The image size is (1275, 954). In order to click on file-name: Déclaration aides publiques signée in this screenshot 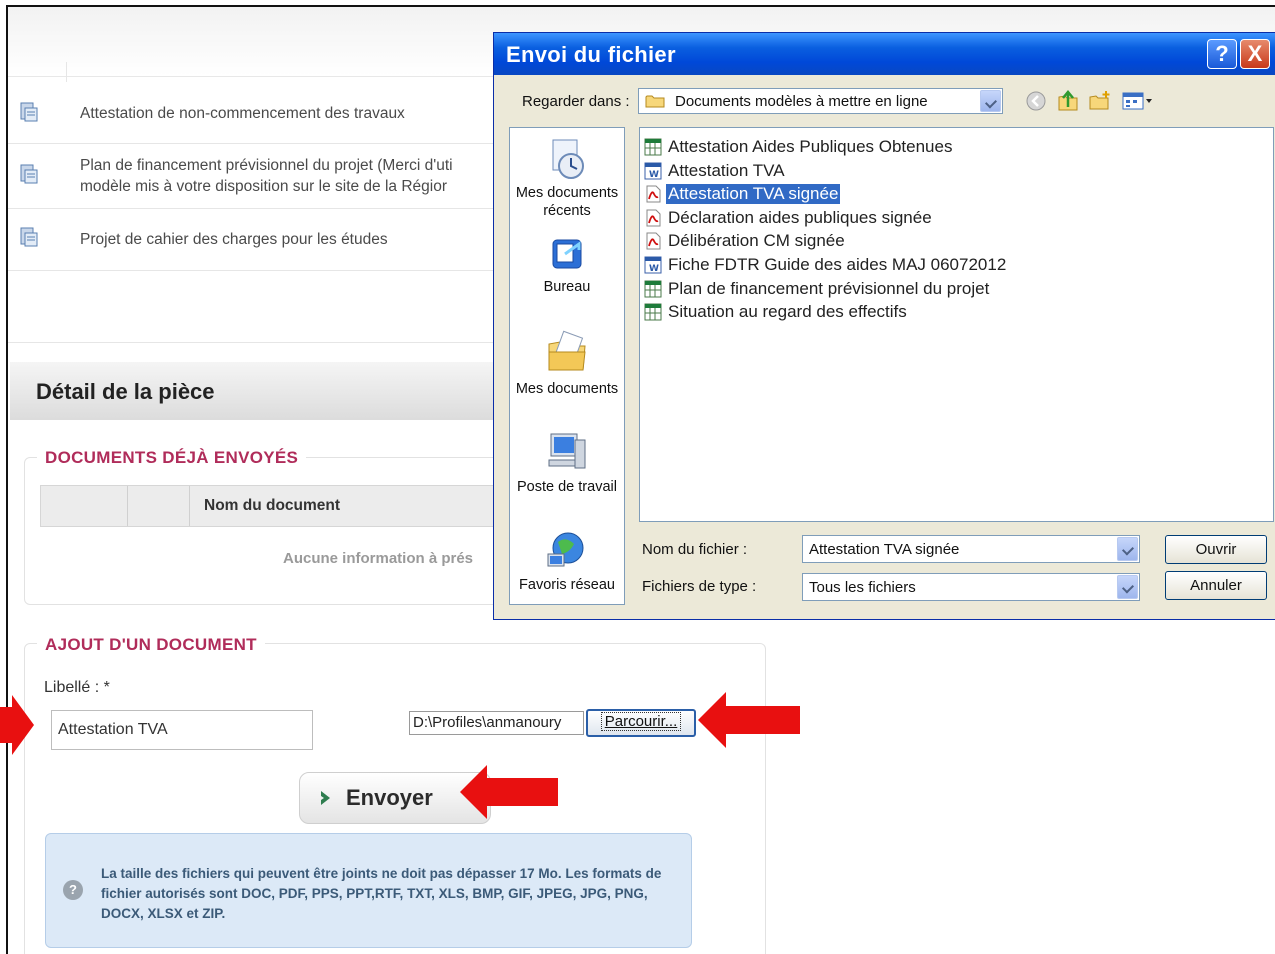, I will do `click(800, 217)`.